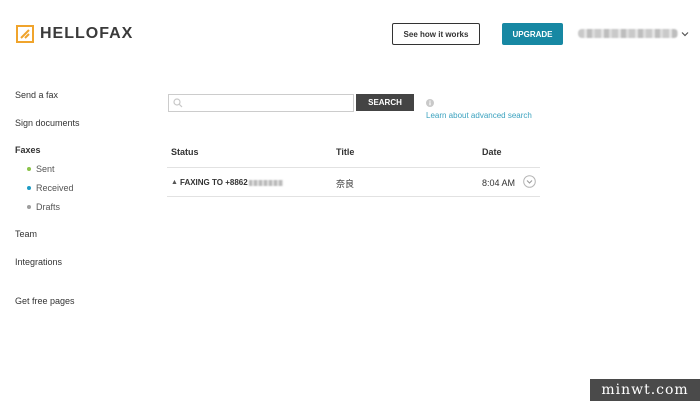  I want to click on search-box, so click(261, 103).